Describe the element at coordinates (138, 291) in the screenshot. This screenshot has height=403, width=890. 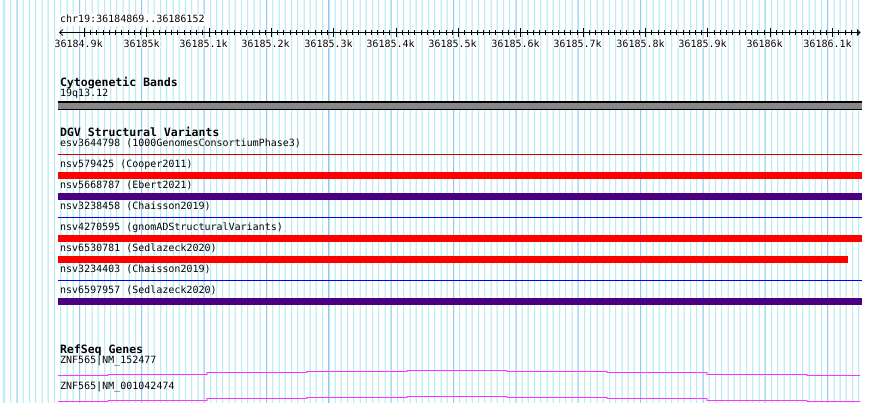
I see `variant-label: nsv6597957 (Sedlazeck2020)` at that location.